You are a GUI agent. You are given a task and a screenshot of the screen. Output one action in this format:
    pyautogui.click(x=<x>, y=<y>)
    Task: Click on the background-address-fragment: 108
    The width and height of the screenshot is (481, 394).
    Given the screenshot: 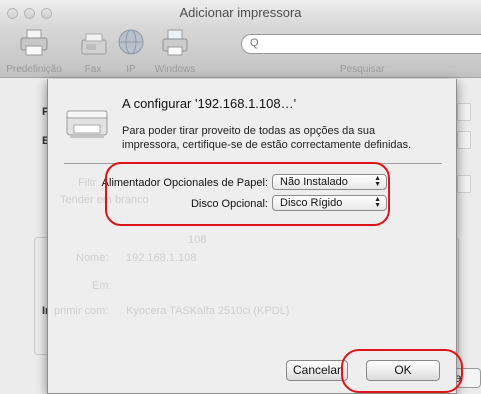 What is the action you would take?
    pyautogui.click(x=197, y=240)
    